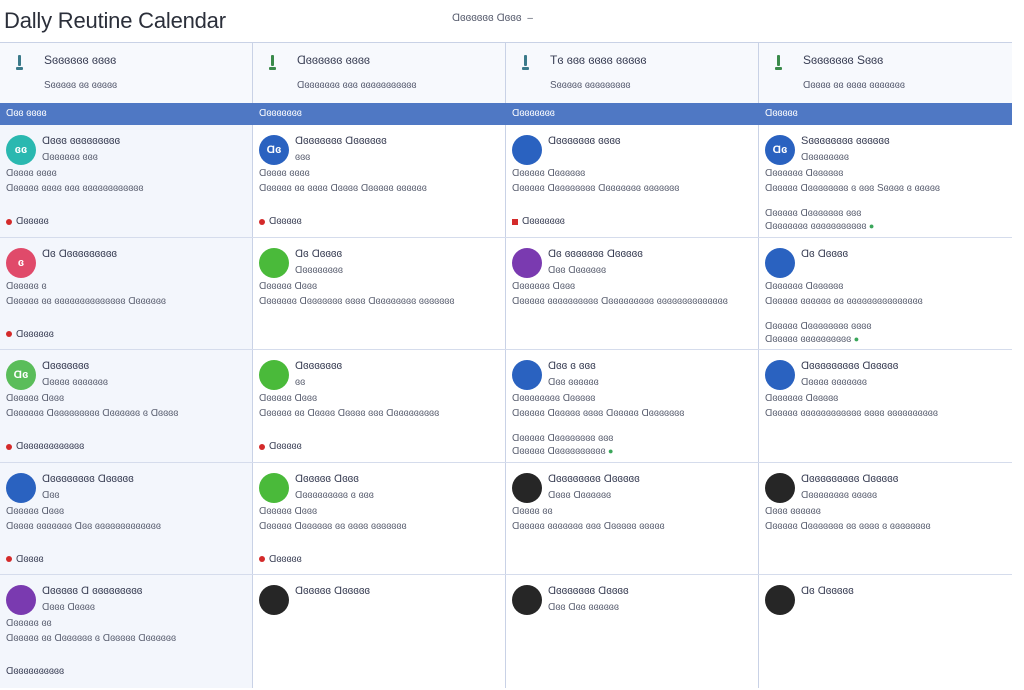  Describe the element at coordinates (50, 447) in the screenshot. I see `status-text: Ɑɞɞɞɞɞɞɞɞɞɞɞɞ` at that location.